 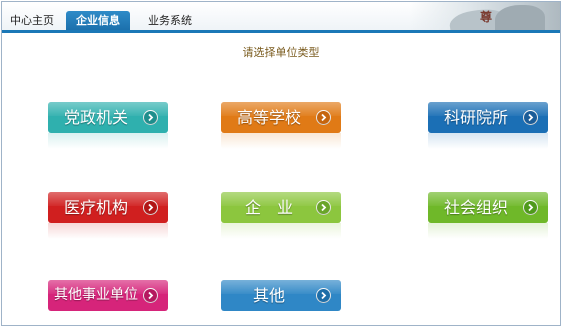 What do you see at coordinates (32, 21) in the screenshot?
I see `tab-home: 中心主页` at bounding box center [32, 21].